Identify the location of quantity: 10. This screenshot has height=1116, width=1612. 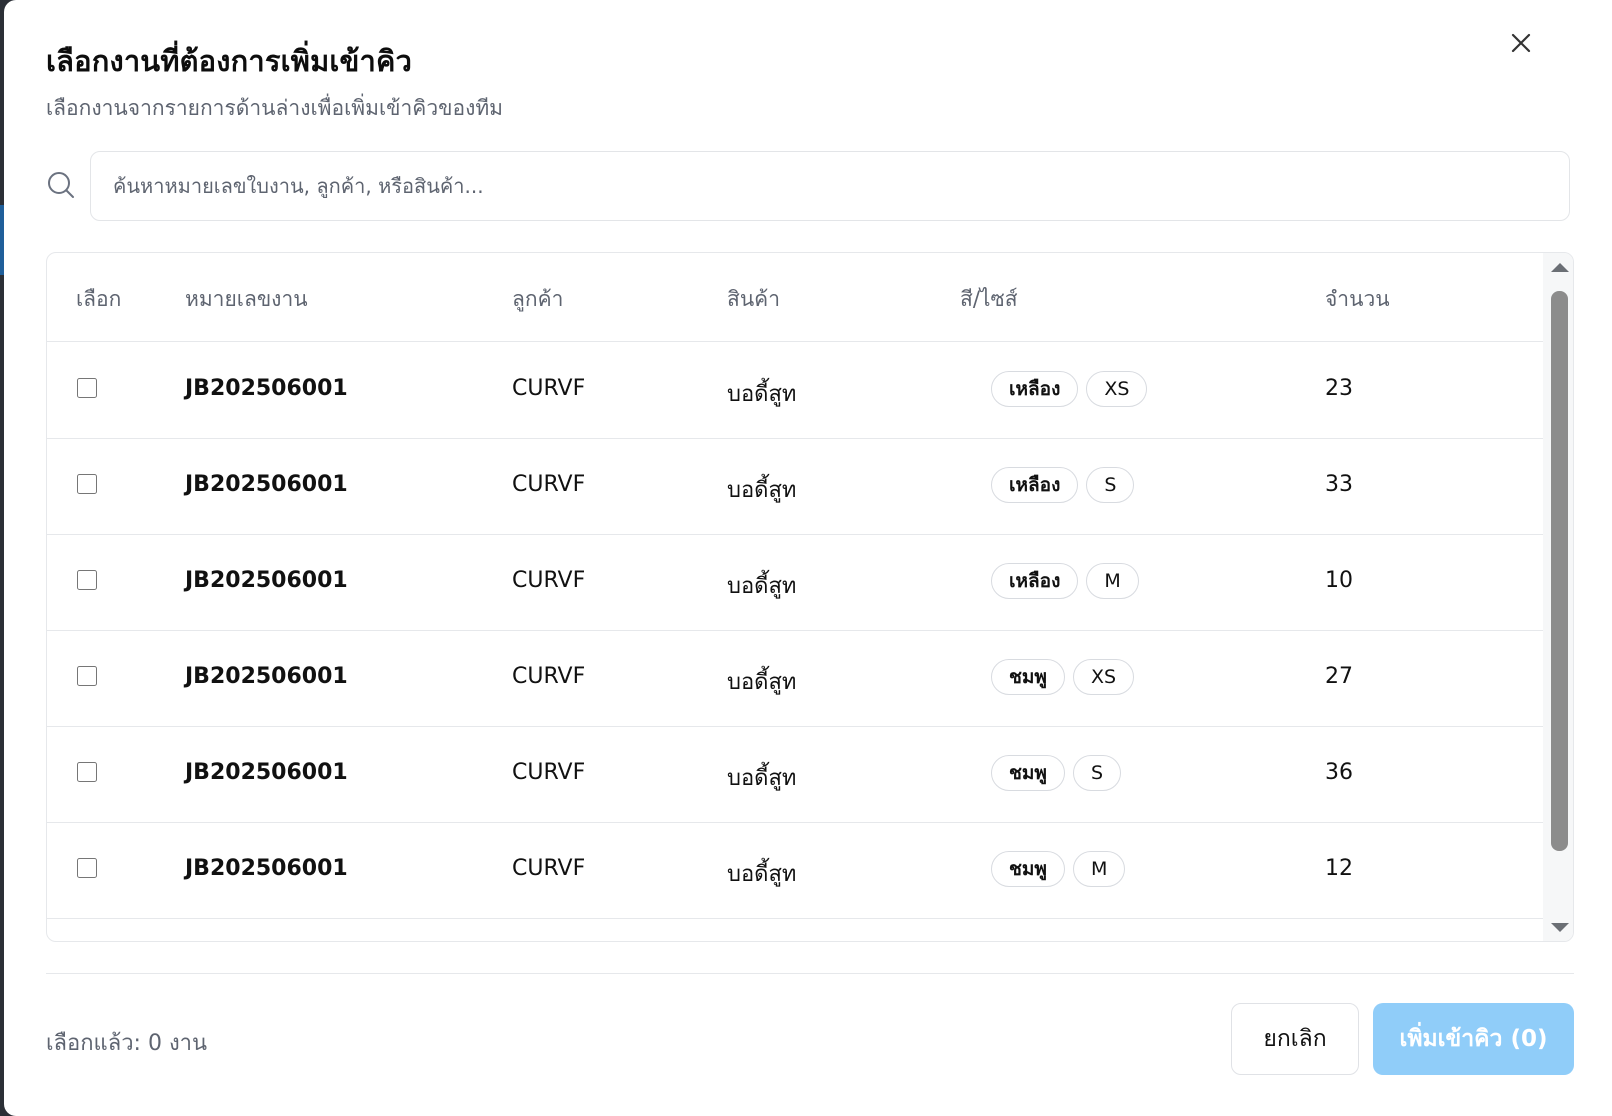
(1339, 580).